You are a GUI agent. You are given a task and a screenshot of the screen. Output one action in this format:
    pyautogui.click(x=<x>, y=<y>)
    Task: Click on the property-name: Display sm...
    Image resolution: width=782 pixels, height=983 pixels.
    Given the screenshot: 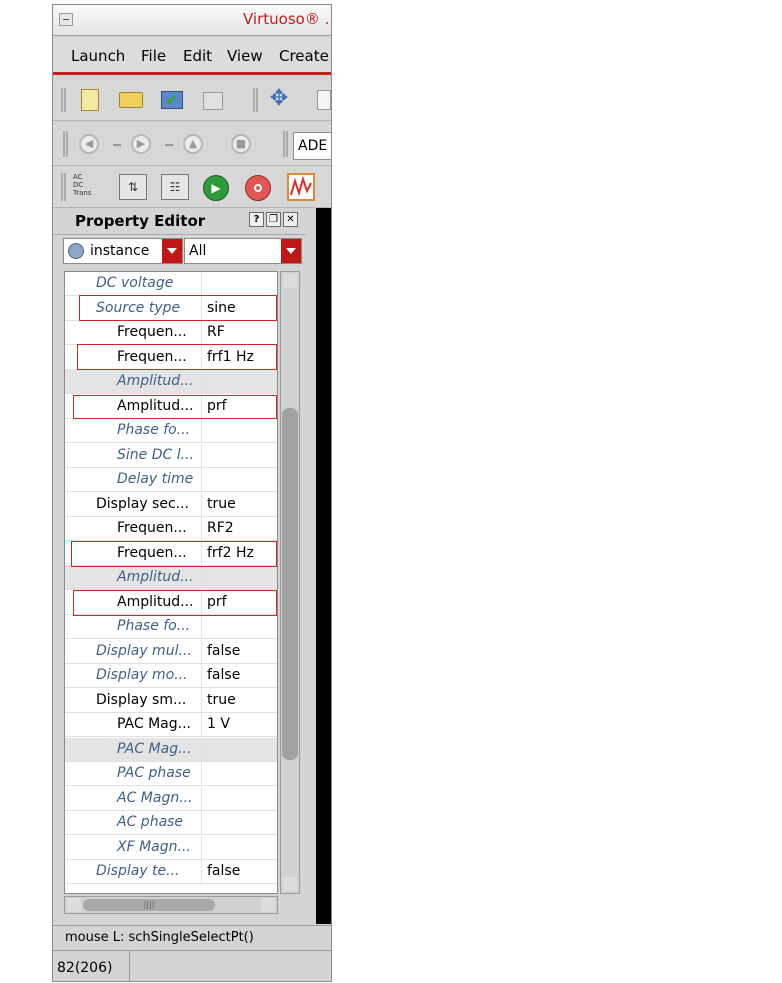 What is the action you would take?
    pyautogui.click(x=141, y=699)
    